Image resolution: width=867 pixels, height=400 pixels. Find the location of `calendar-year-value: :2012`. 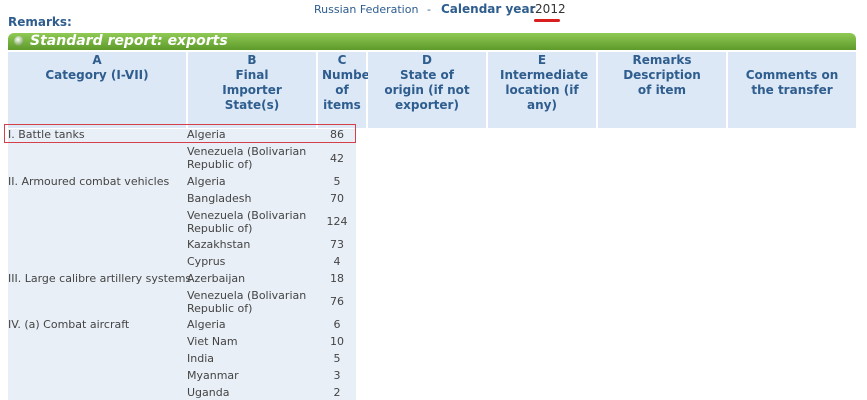

calendar-year-value: :2012 is located at coordinates (548, 9).